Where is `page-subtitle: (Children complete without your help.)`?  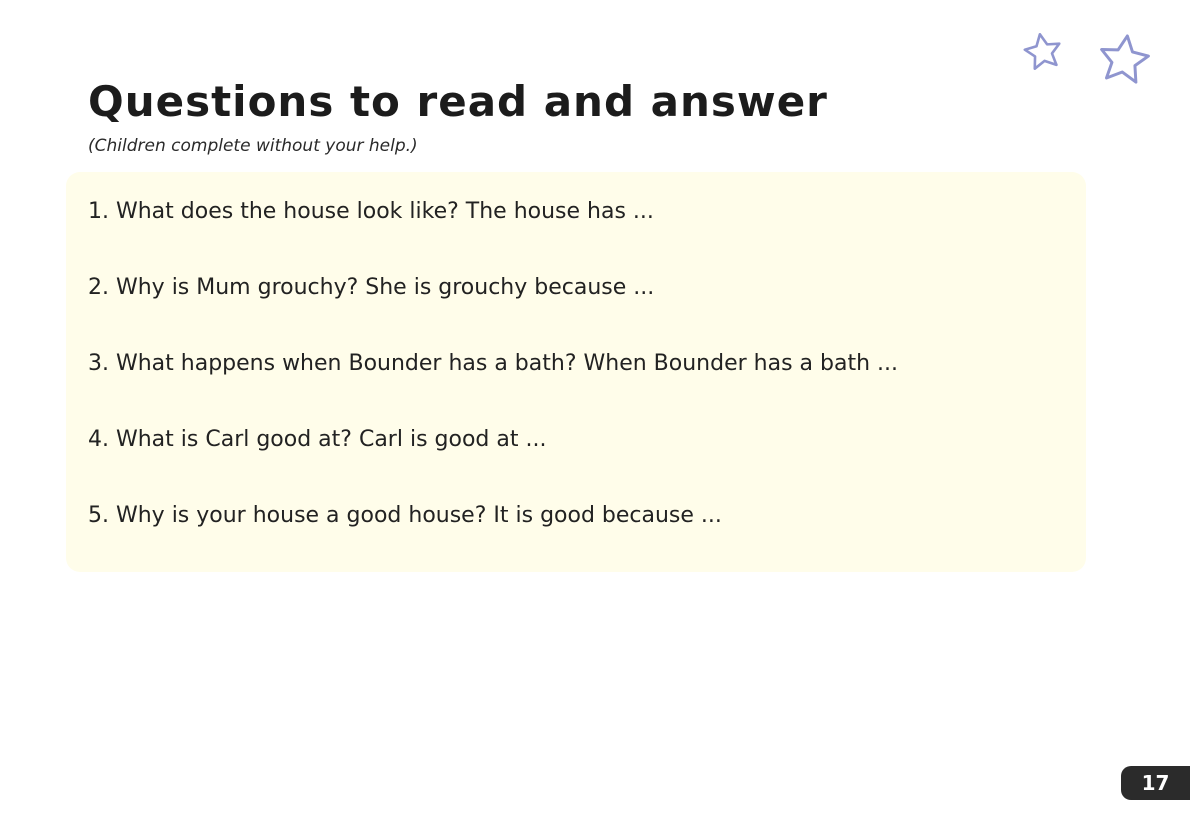 page-subtitle: (Children complete without your help.) is located at coordinates (253, 146).